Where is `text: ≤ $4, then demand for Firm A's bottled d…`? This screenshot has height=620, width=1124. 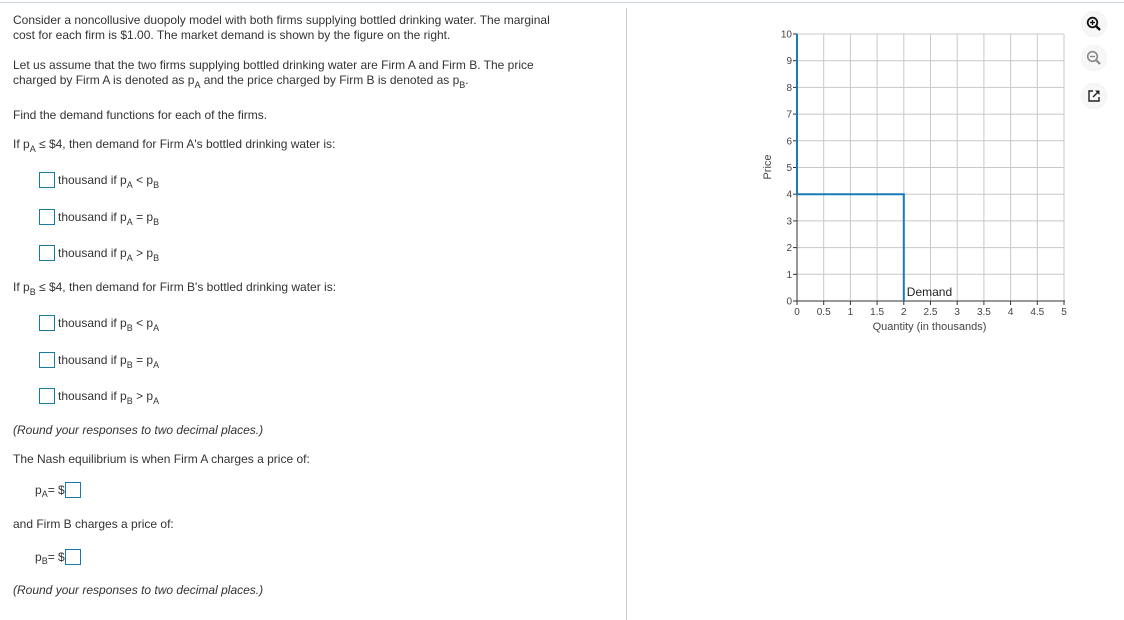 text: ≤ $4, then demand for Firm A's bottled d… is located at coordinates (185, 144).